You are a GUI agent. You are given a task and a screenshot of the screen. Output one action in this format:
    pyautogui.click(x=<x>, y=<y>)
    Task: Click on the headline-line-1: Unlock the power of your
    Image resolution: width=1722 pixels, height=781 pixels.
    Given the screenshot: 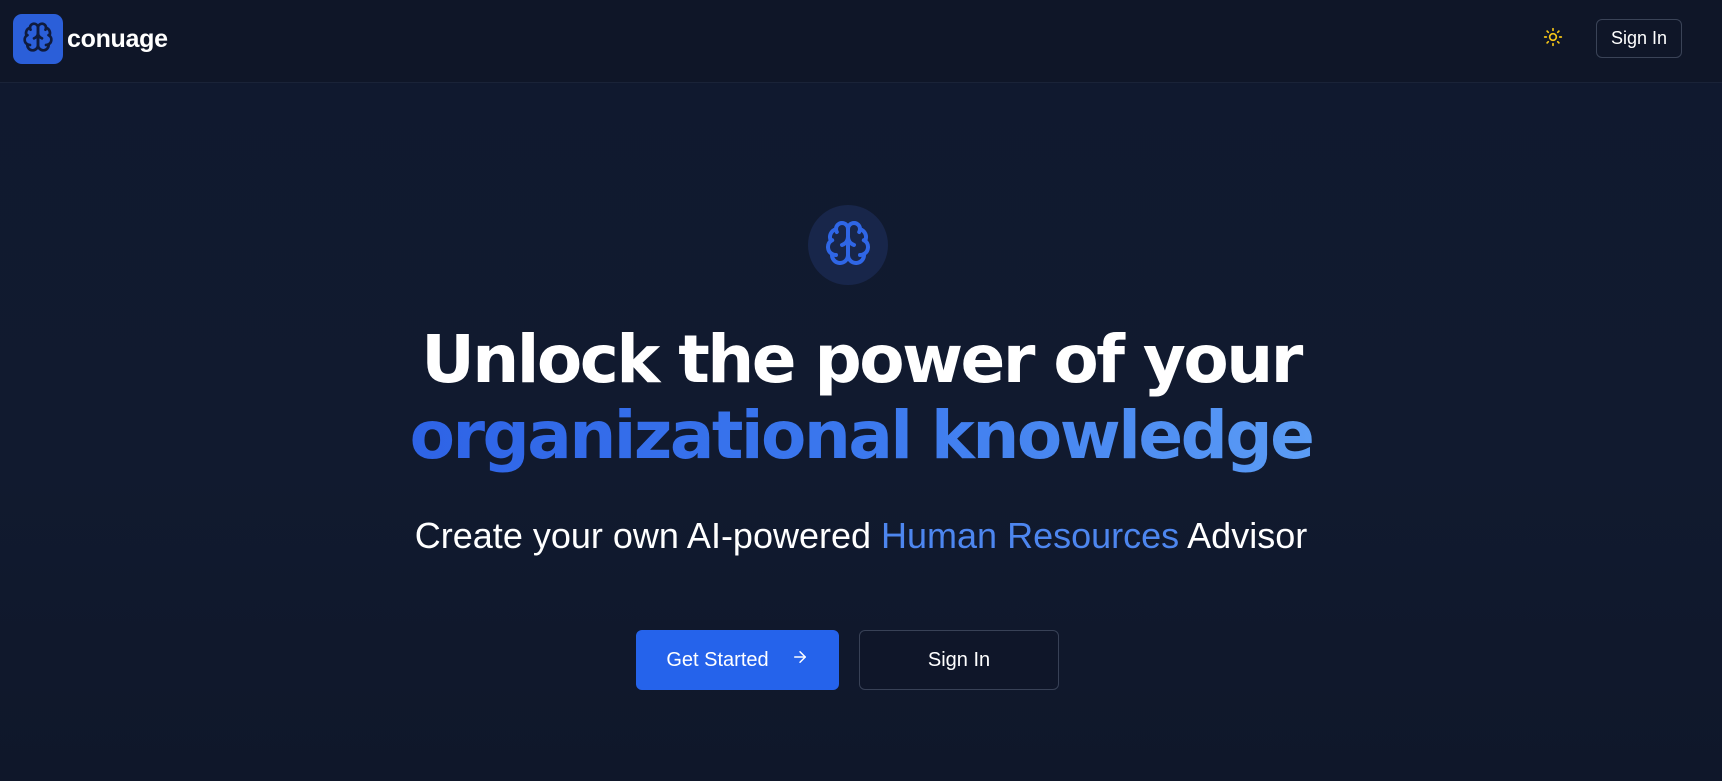 What is the action you would take?
    pyautogui.click(x=862, y=359)
    